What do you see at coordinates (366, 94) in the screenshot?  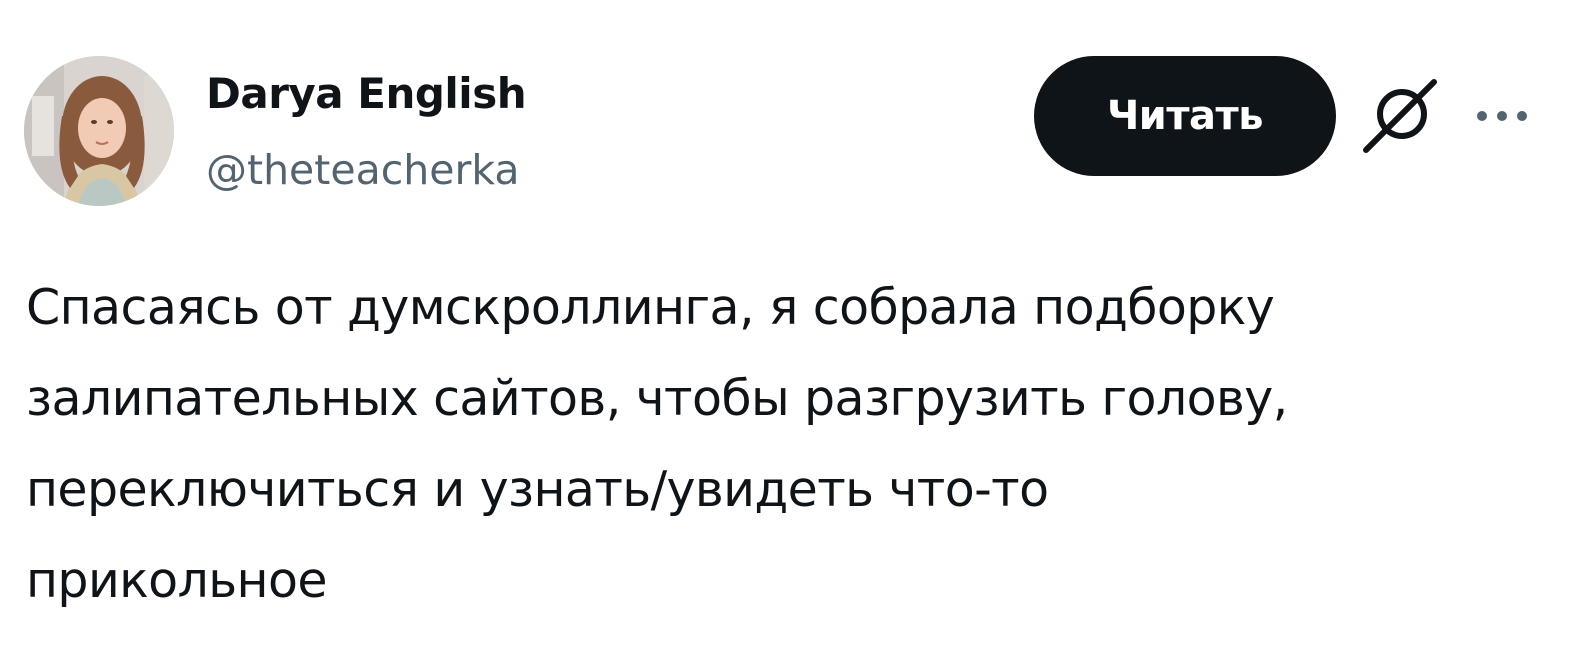 I see `author-display-name: Darya English` at bounding box center [366, 94].